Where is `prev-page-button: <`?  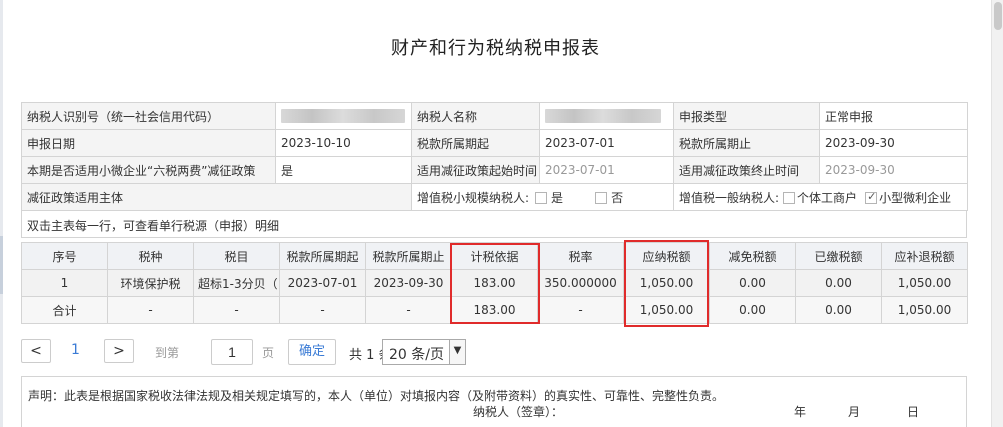 prev-page-button: < is located at coordinates (36, 351).